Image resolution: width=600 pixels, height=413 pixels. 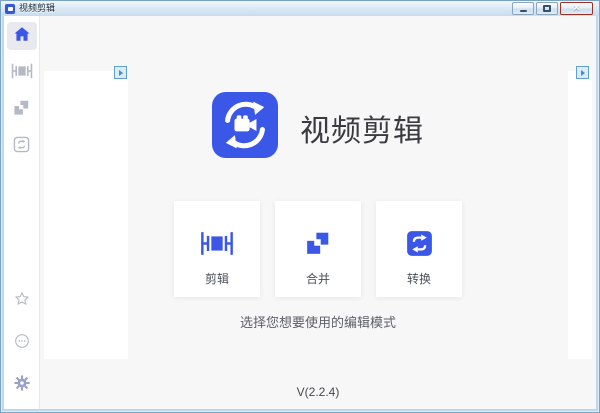 I want to click on mode-card-convert: 转换, so click(x=419, y=249).